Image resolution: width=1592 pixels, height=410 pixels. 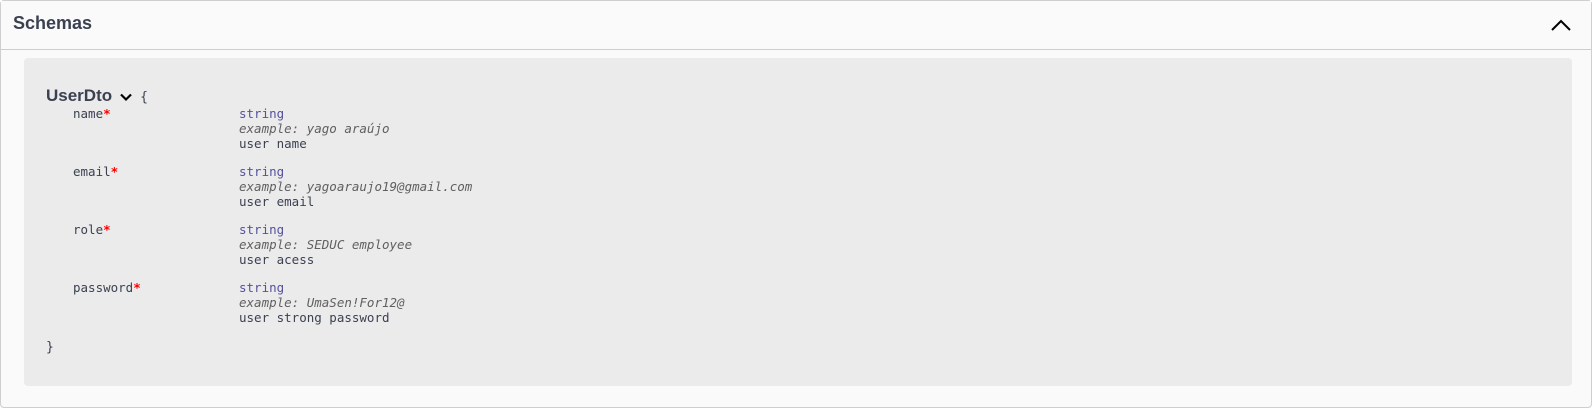 I want to click on schemas-title: Schemas, so click(x=53, y=23).